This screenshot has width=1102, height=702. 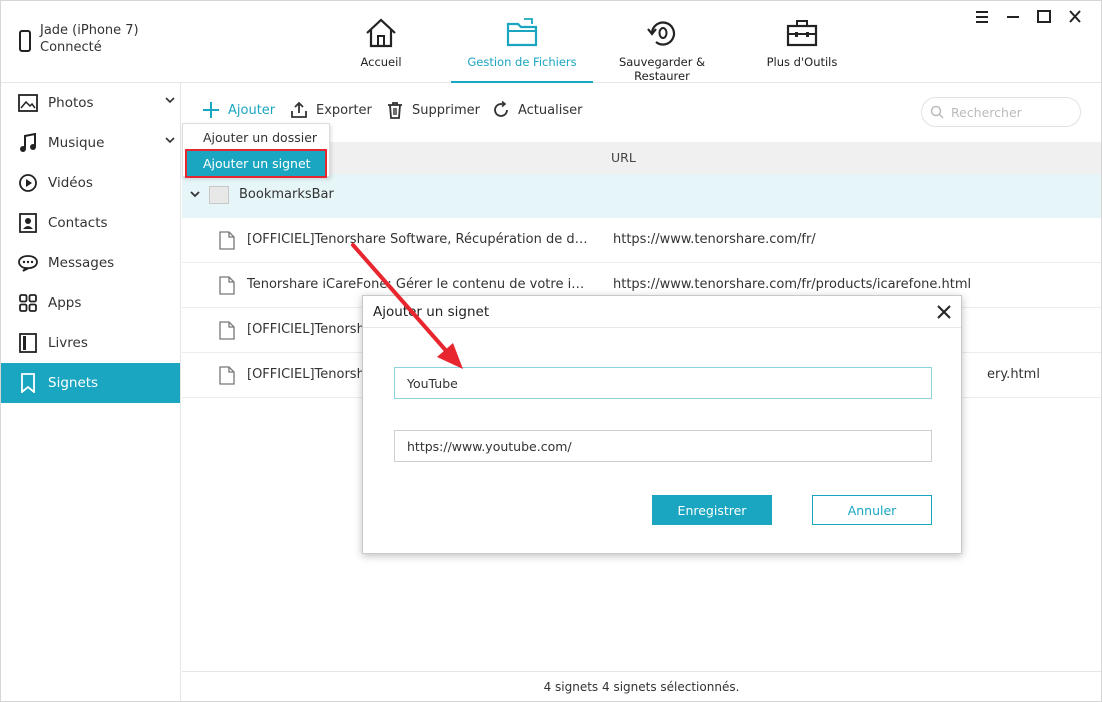 I want to click on sidebar-item-livres: Livres, so click(x=90, y=343).